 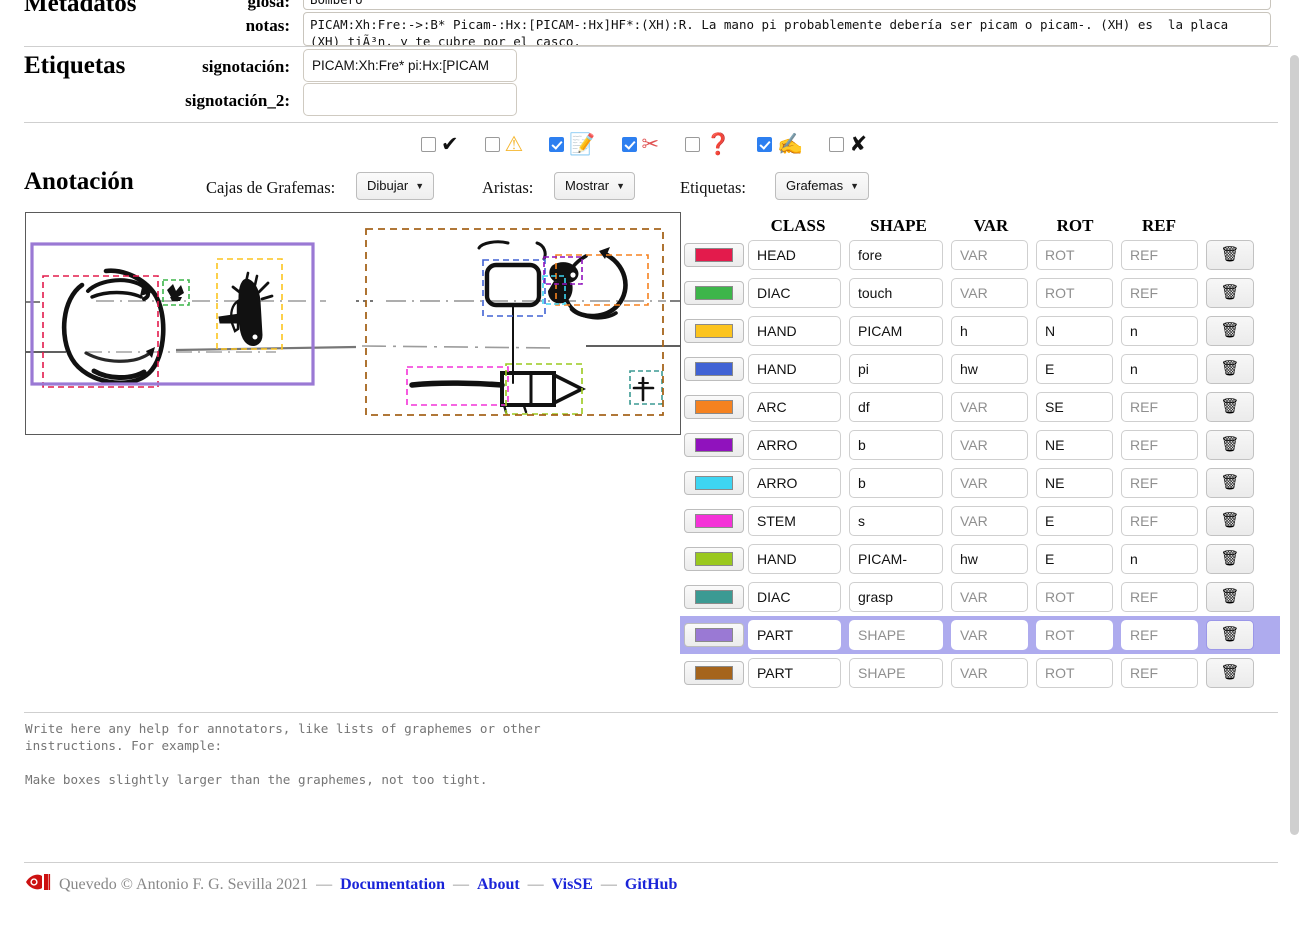 I want to click on table-row: HAND PICAM-hw En 🗑, so click(x=980, y=559).